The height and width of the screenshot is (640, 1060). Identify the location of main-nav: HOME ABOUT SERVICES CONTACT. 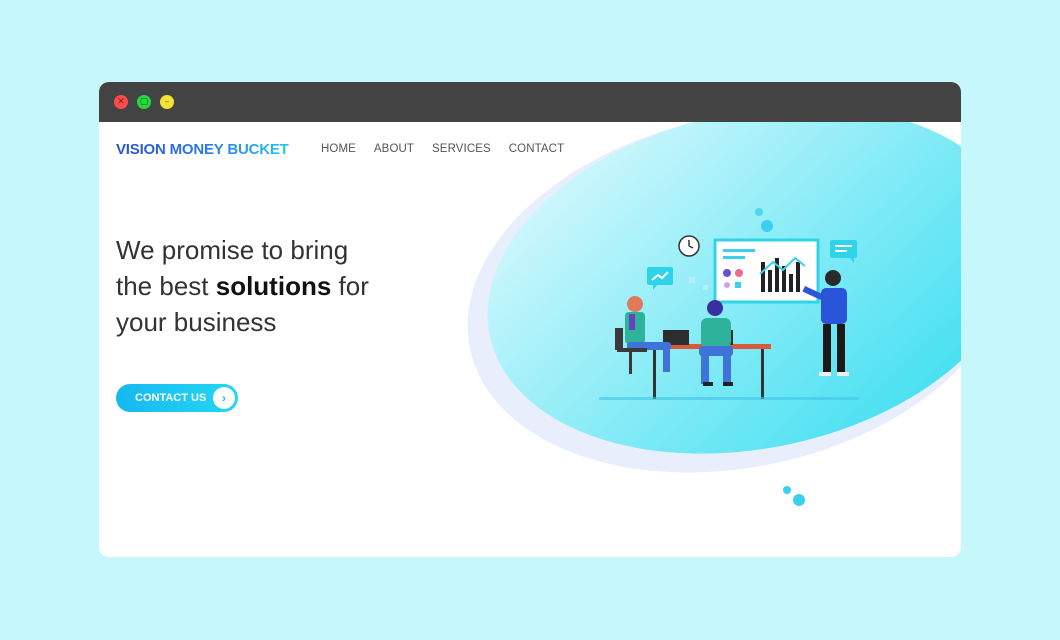
(451, 149).